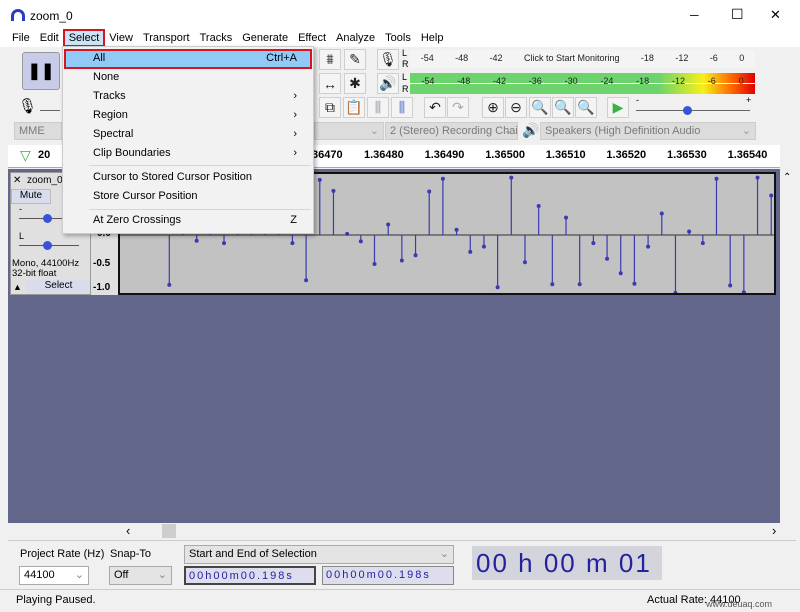  I want to click on meter-tick-label: -54, so click(427, 58).